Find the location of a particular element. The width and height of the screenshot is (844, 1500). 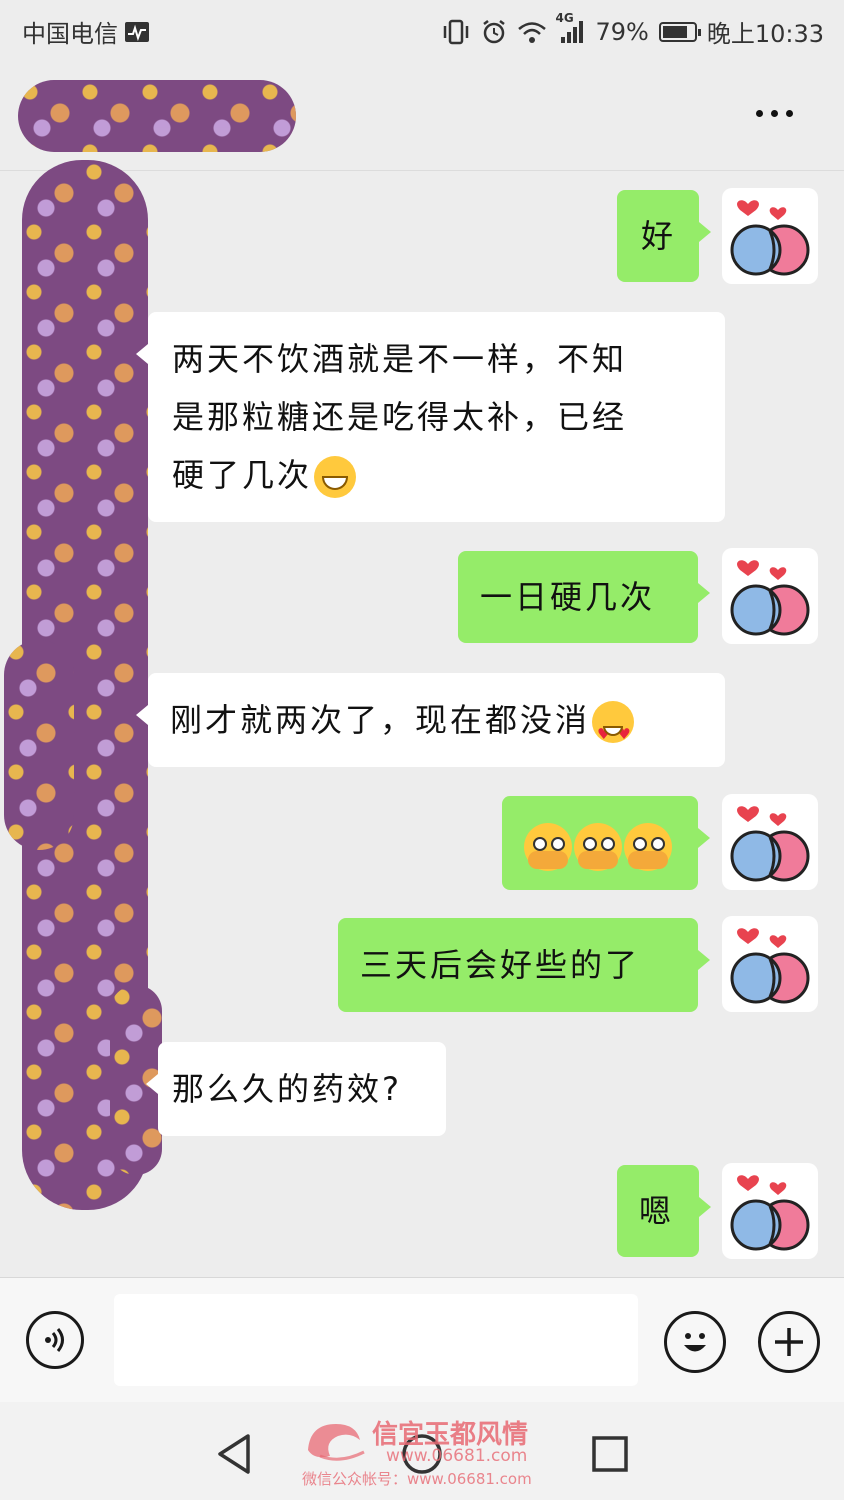

voice-input-button is located at coordinates (55, 1340).